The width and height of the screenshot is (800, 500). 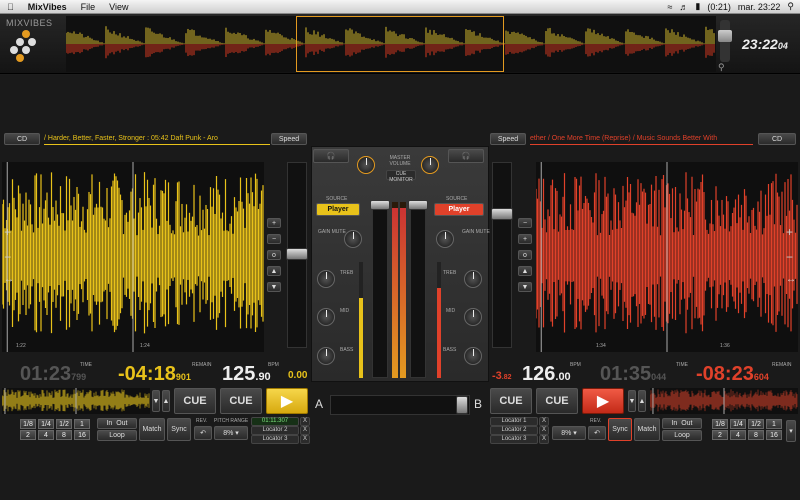 What do you see at coordinates (156, 401) in the screenshot?
I see `left-nudge-down: ▼` at bounding box center [156, 401].